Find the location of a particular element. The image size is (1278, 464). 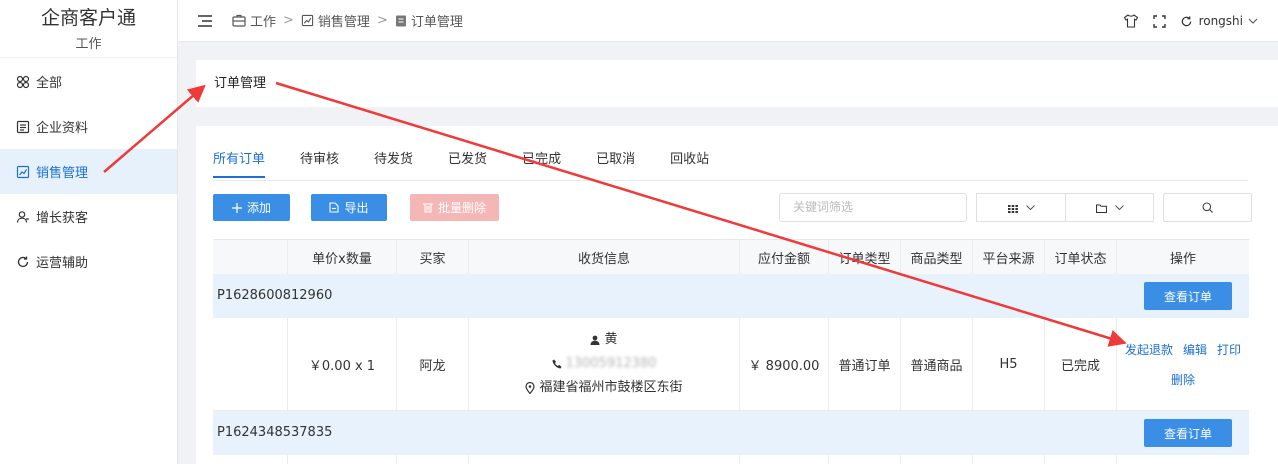

search-button is located at coordinates (1207, 207).